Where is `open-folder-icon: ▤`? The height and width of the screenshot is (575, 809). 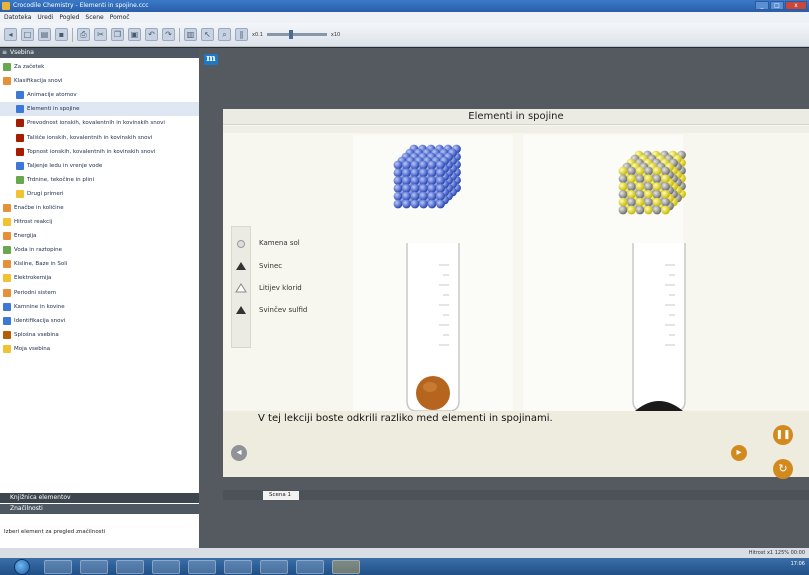
open-folder-icon: ▤ is located at coordinates (44, 34).